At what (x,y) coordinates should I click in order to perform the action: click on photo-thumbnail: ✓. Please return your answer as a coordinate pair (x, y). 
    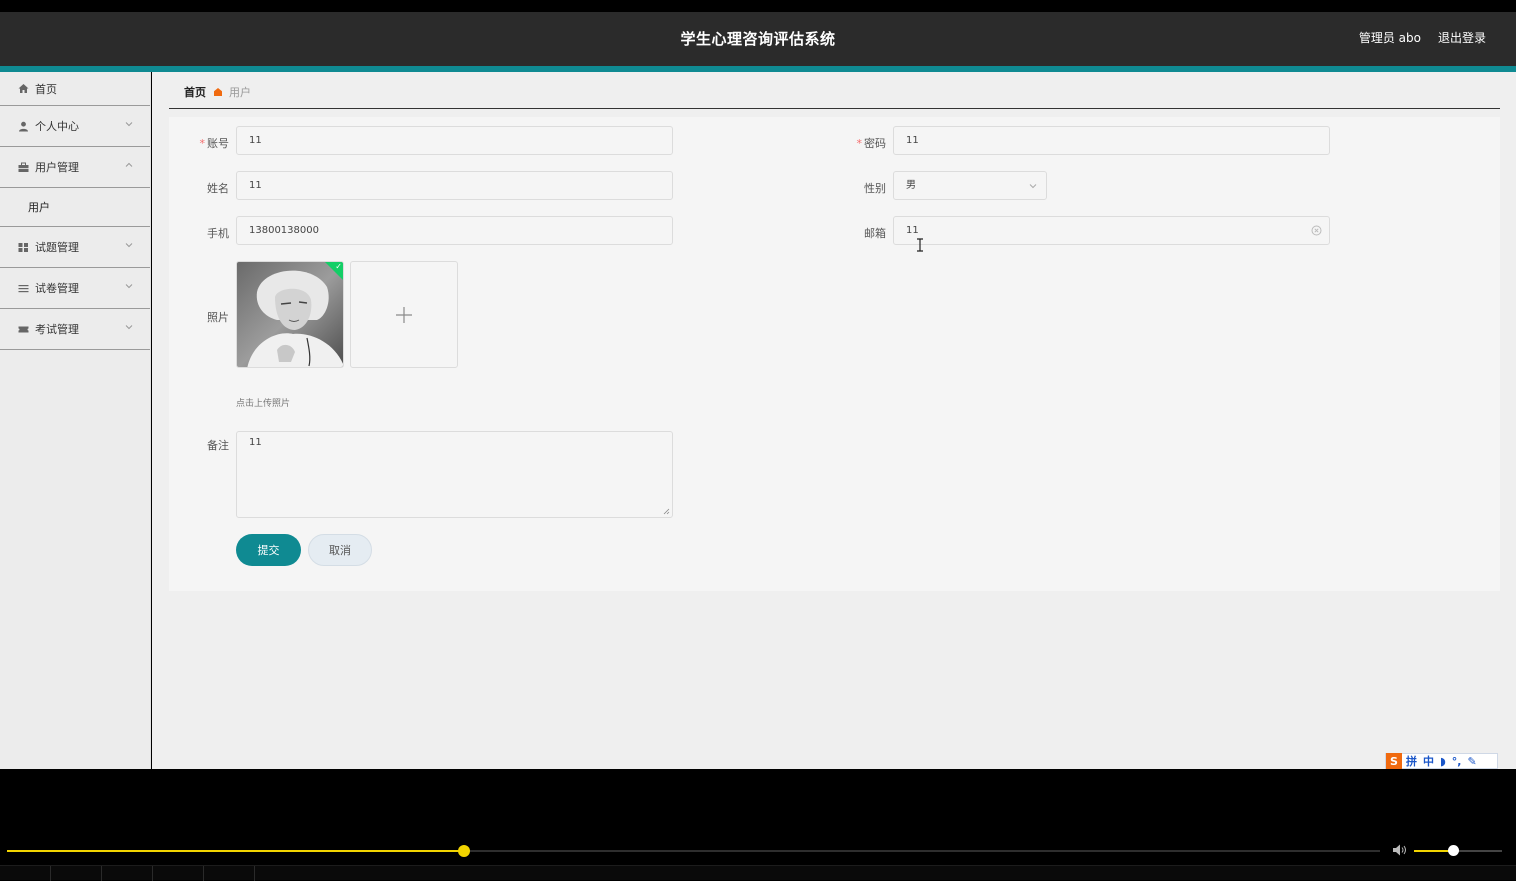
    Looking at the image, I should click on (290, 314).